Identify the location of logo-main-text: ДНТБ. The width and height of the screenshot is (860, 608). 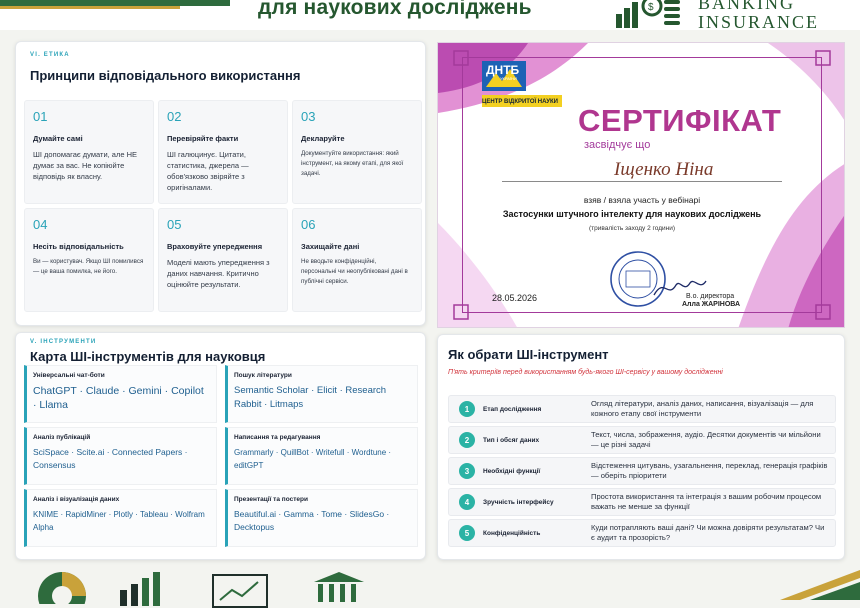
(503, 70).